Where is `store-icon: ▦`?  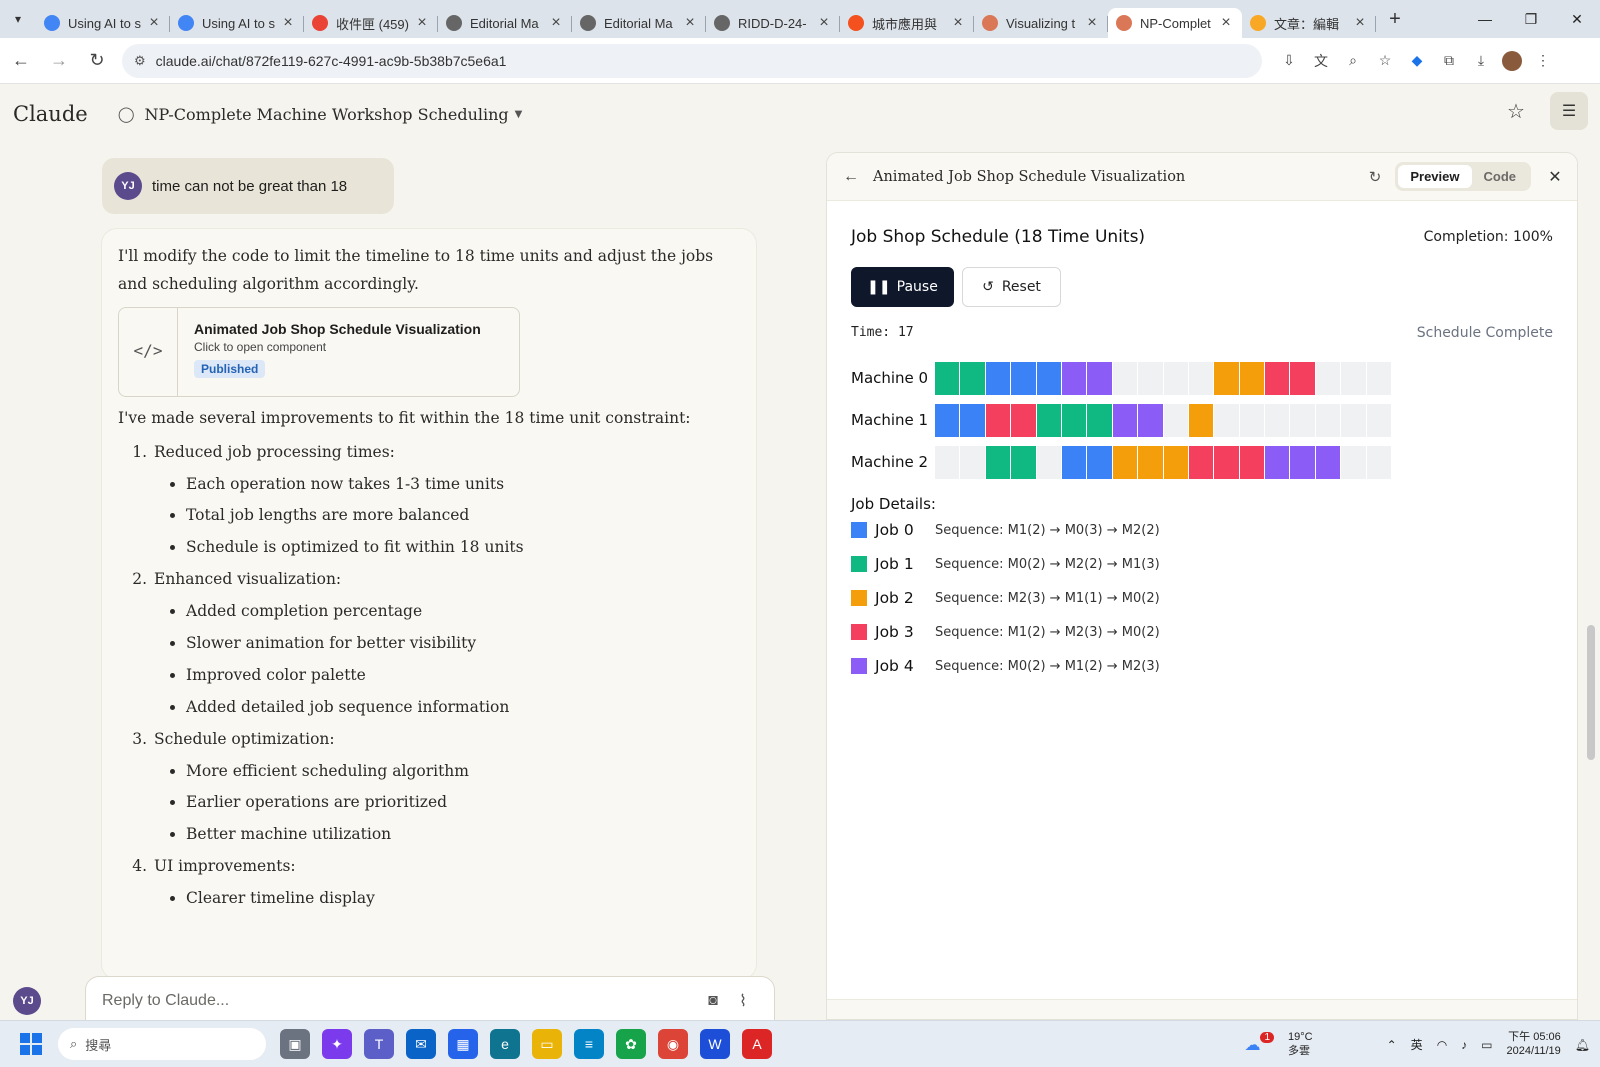
store-icon: ▦ is located at coordinates (463, 1044).